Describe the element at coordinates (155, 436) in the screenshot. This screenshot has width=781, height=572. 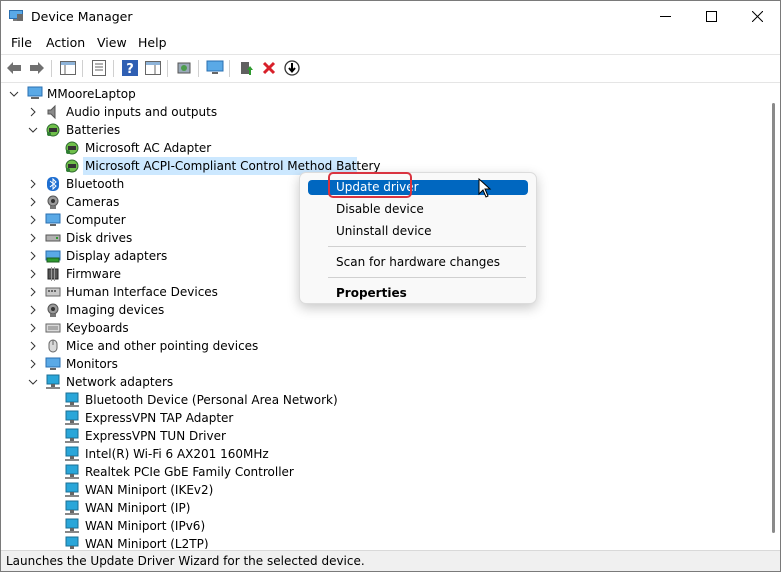
I see `tree-device-label: ExpressVPN TUN Driver` at that location.